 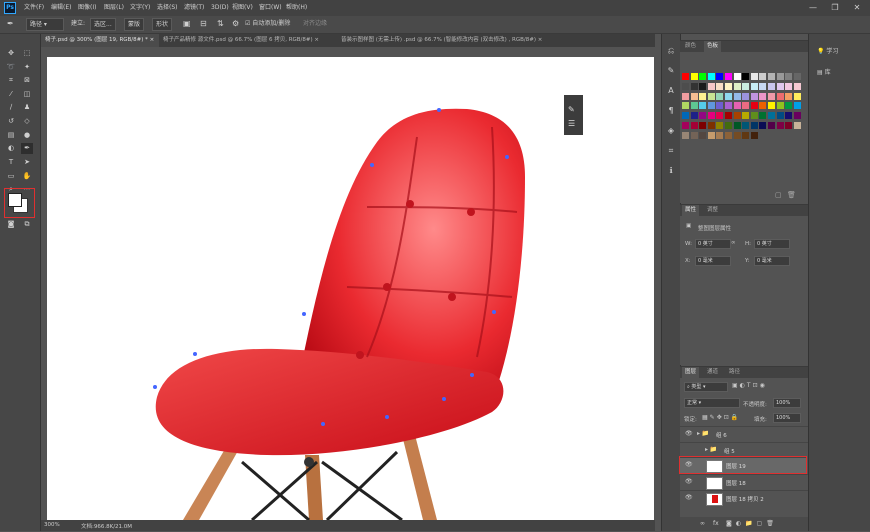 I want to click on y-field: 0 毫米, so click(x=772, y=261).